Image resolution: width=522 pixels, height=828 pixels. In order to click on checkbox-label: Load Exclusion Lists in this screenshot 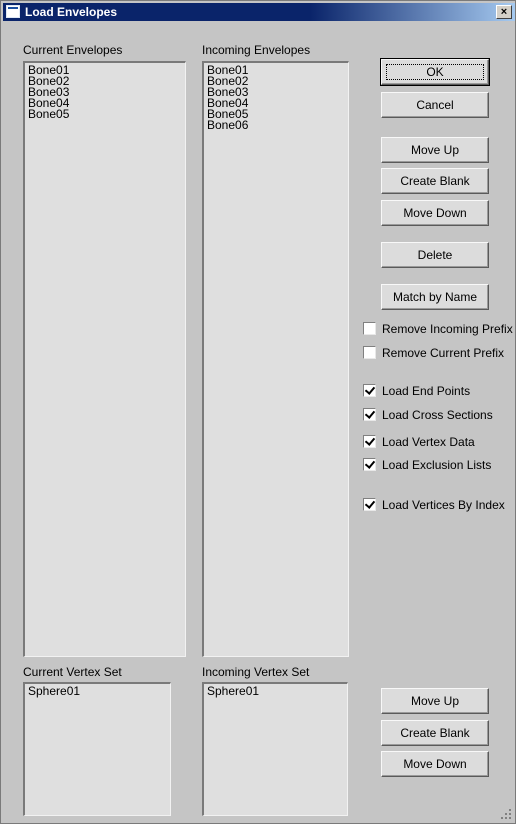, I will do `click(437, 465)`.